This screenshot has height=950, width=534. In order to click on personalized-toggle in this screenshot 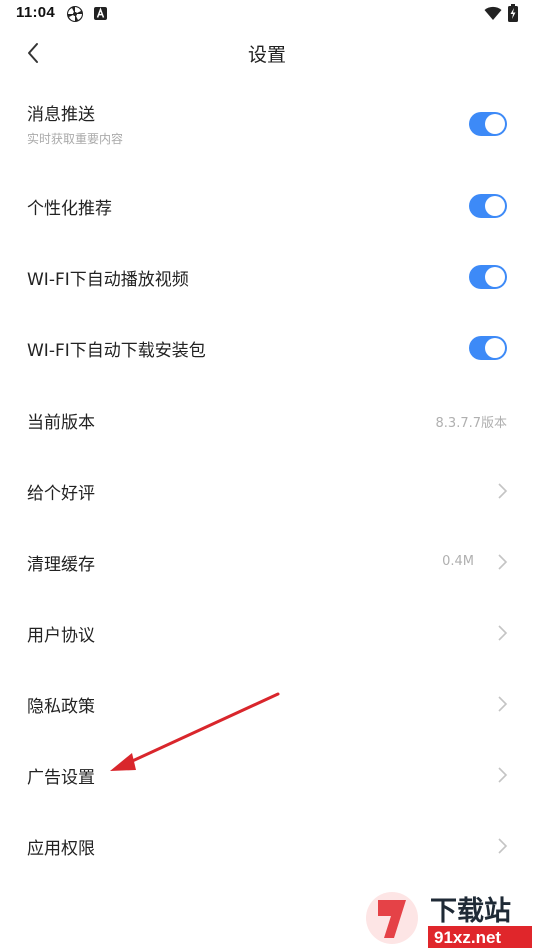, I will do `click(488, 206)`.